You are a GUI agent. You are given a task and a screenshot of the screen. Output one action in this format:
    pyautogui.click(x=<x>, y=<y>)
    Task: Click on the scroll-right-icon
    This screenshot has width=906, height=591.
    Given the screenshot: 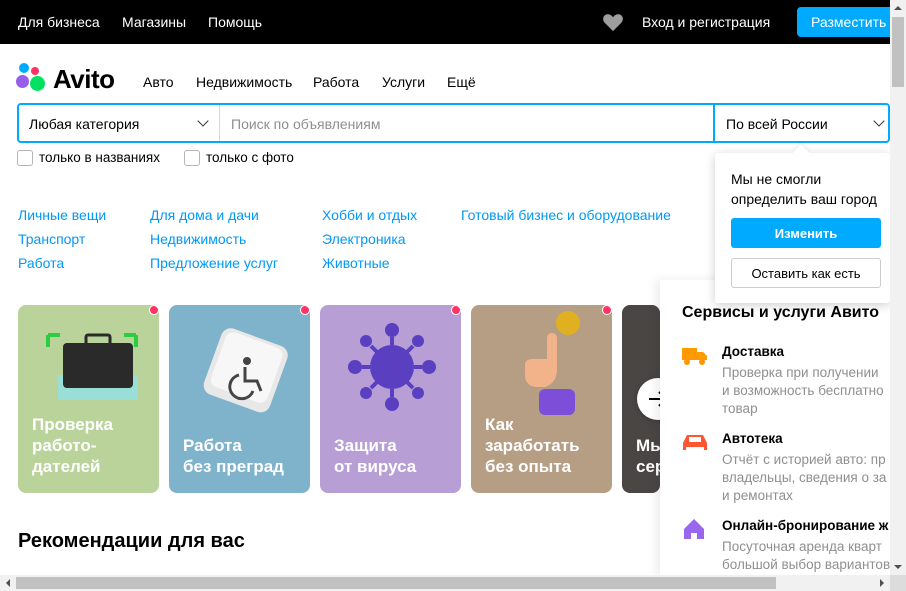 What is the action you would take?
    pyautogui.click(x=882, y=583)
    